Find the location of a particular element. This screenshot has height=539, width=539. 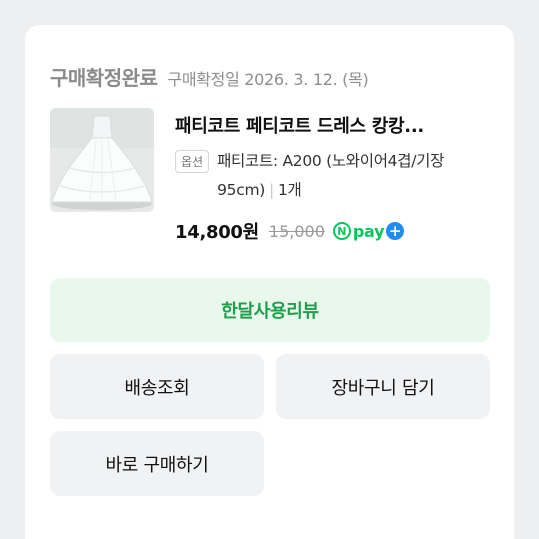

npay-label: pay is located at coordinates (368, 231).